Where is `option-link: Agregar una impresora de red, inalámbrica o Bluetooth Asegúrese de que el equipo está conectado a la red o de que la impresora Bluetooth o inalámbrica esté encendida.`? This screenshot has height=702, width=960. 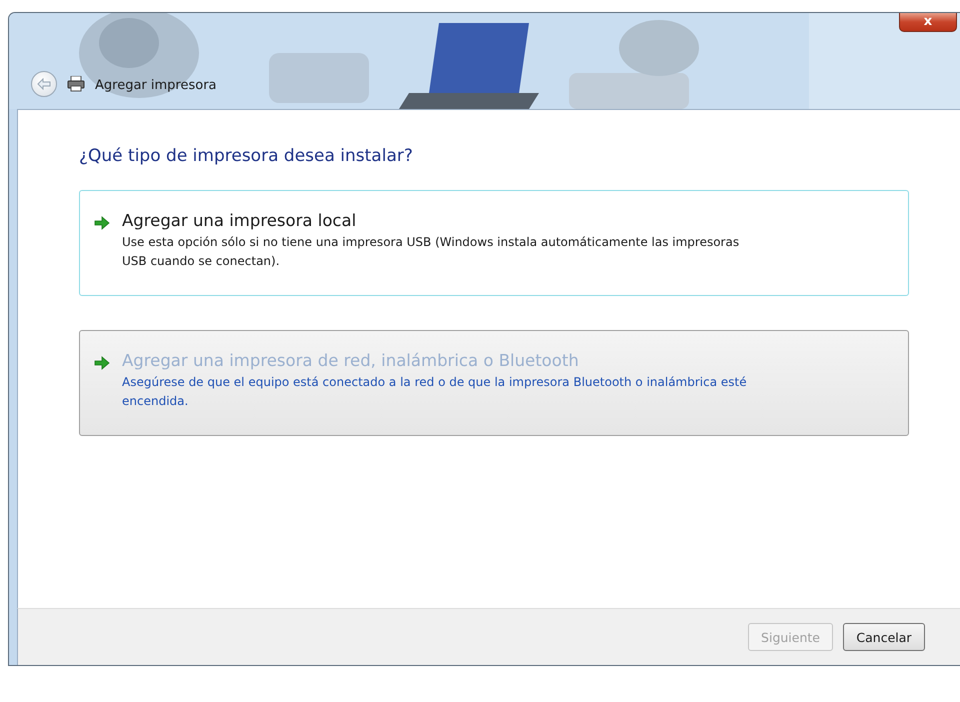 option-link: Agregar una impresora de red, inalámbrica o Bluetooth Asegúrese de que el equipo está conectado a la red o de que la impresora Bluetooth o inalámbrica esté encendida. is located at coordinates (494, 383).